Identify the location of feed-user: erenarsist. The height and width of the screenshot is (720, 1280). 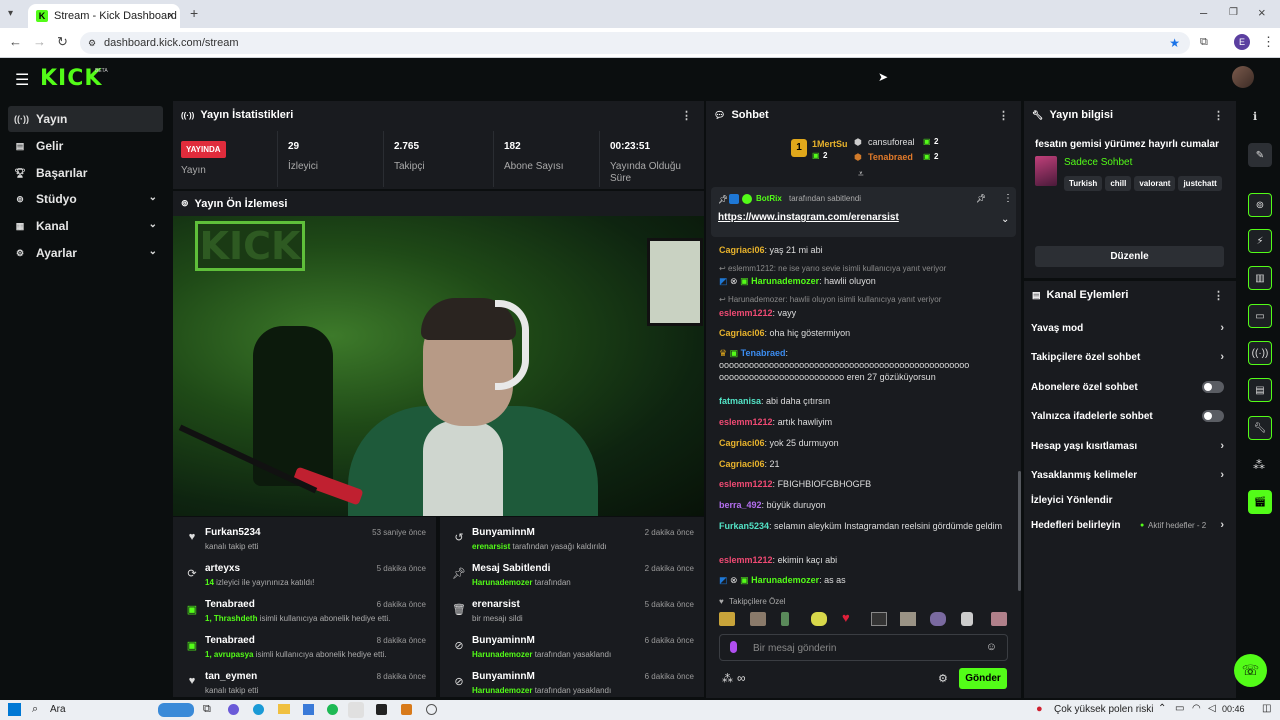
(496, 604).